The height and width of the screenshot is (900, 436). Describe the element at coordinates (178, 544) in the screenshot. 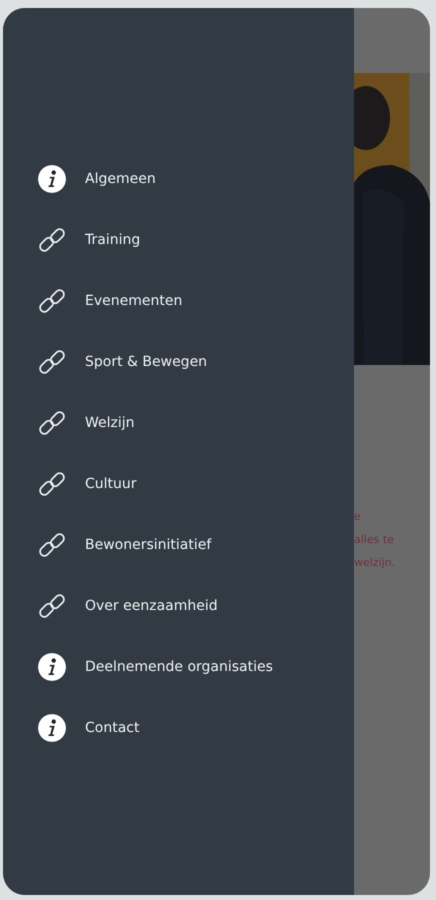

I see `menu-item: Bewonersinitiatief` at that location.